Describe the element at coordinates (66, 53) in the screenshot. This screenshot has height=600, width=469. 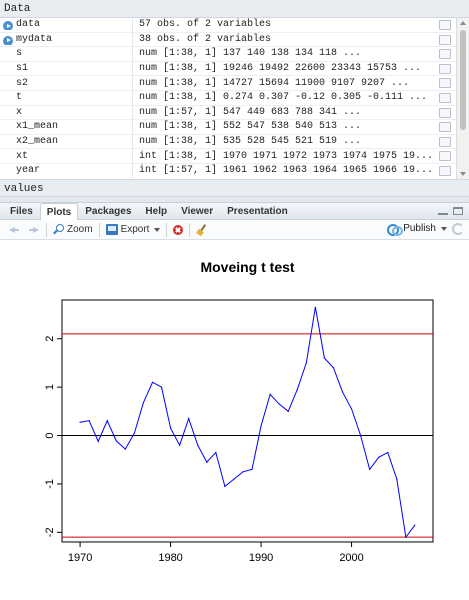
I see `variable-name: s` at that location.